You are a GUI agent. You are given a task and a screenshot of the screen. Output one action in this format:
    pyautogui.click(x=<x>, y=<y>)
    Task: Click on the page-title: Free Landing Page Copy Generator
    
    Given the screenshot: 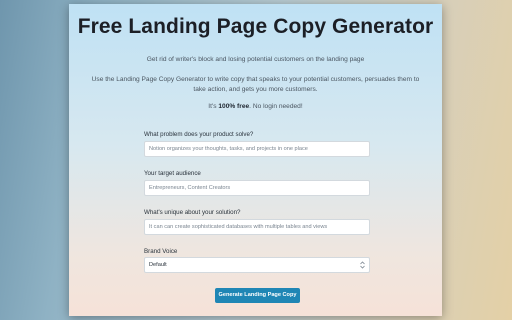 What is the action you would take?
    pyautogui.click(x=255, y=26)
    